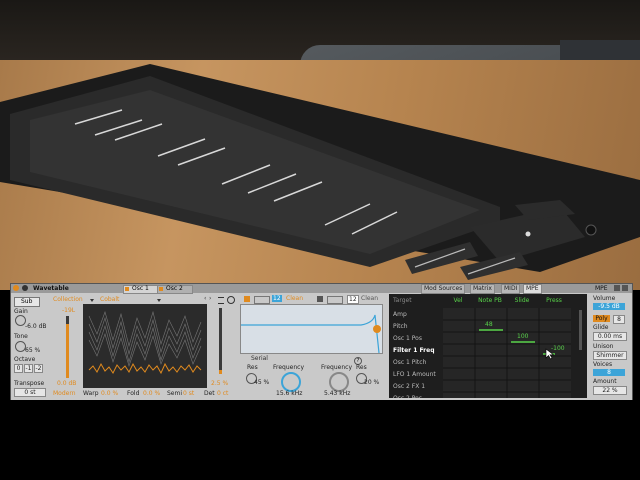 The height and width of the screenshot is (480, 640). I want to click on wavetable-circle-icon, so click(231, 300).